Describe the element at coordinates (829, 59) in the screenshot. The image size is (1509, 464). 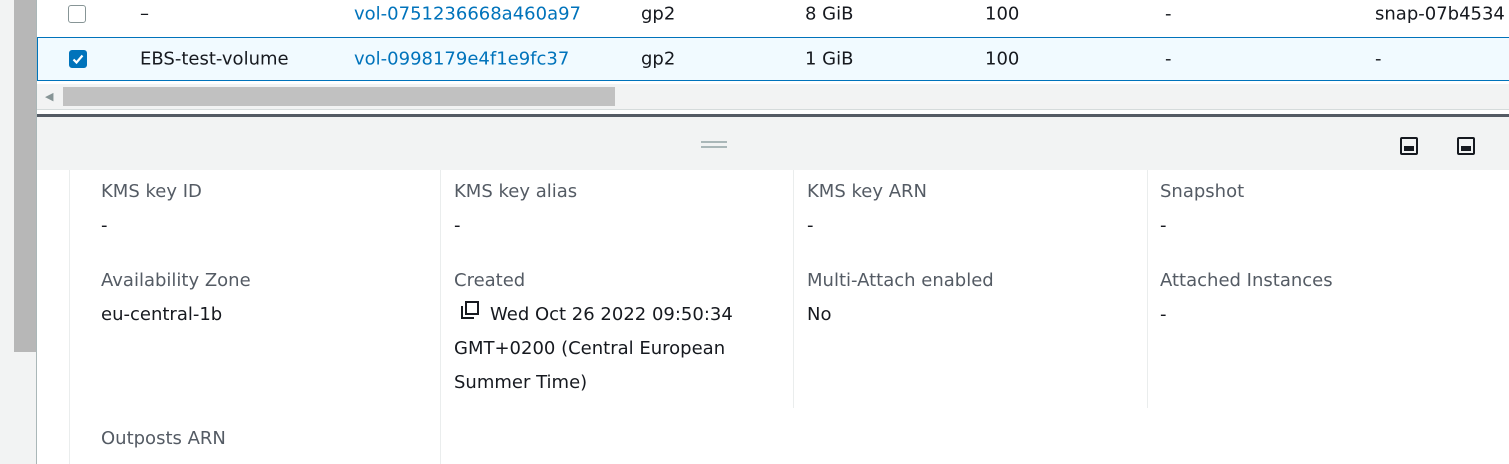
I see `volume-size-cell: 1 GiB` at that location.